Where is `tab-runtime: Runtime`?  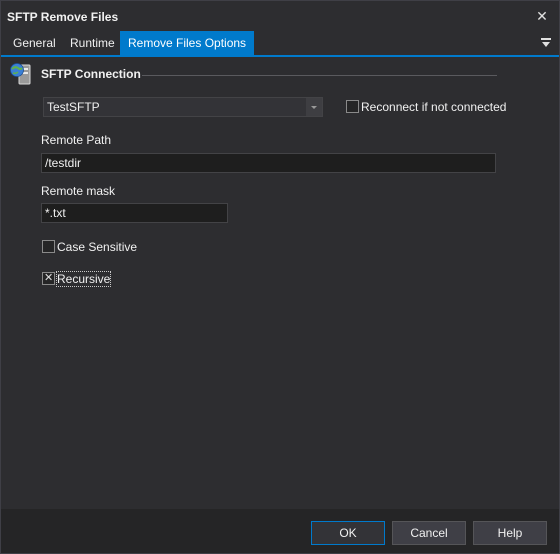 tab-runtime: Runtime is located at coordinates (92, 43).